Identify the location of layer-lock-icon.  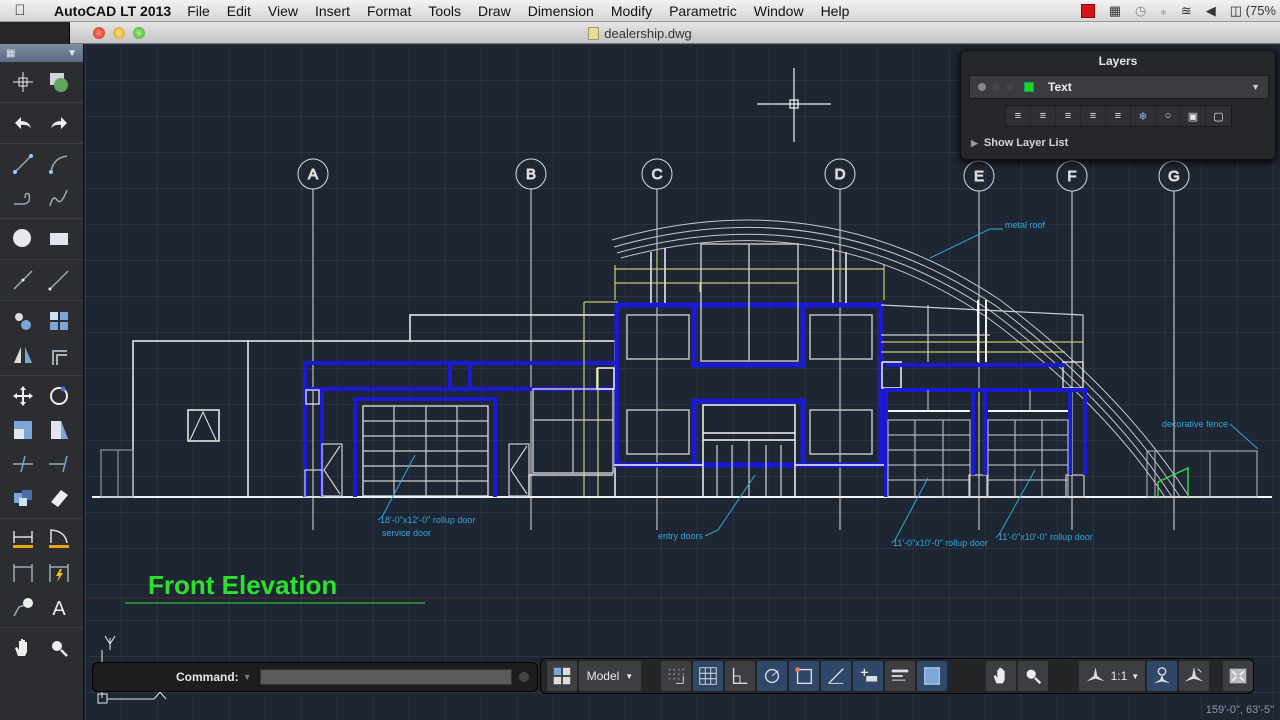
(1010, 87).